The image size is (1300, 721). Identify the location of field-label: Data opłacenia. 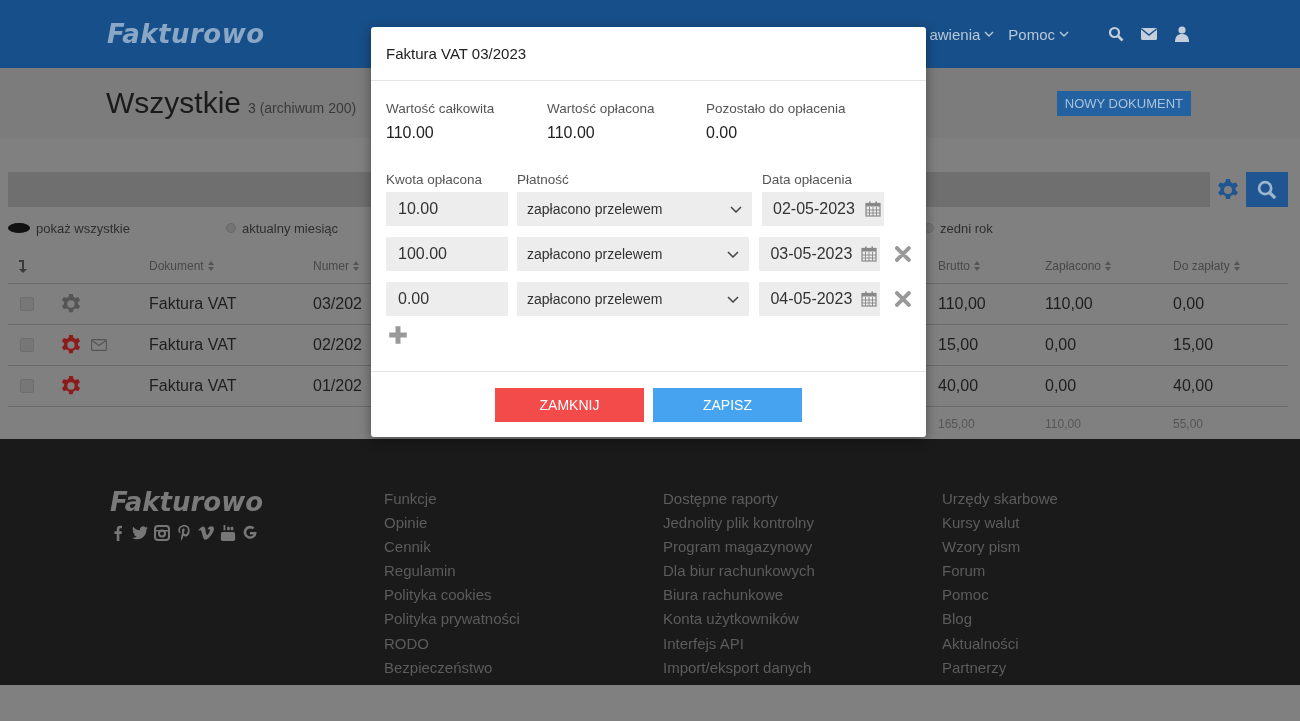
(808, 179).